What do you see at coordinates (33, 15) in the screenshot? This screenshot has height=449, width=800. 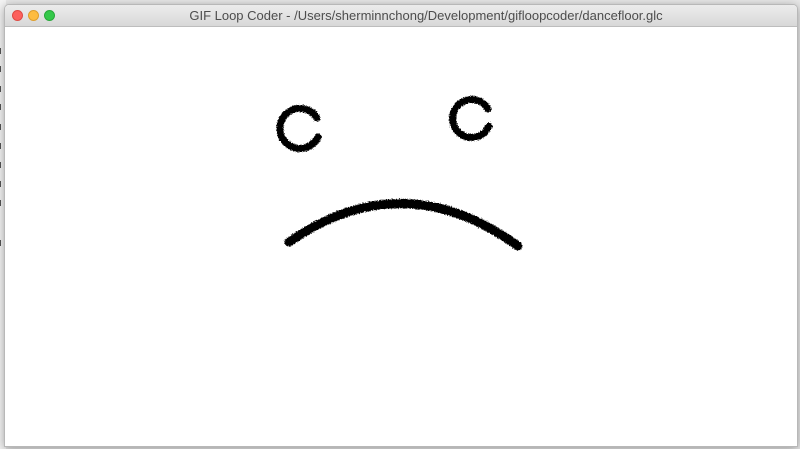 I see `minimize-button` at bounding box center [33, 15].